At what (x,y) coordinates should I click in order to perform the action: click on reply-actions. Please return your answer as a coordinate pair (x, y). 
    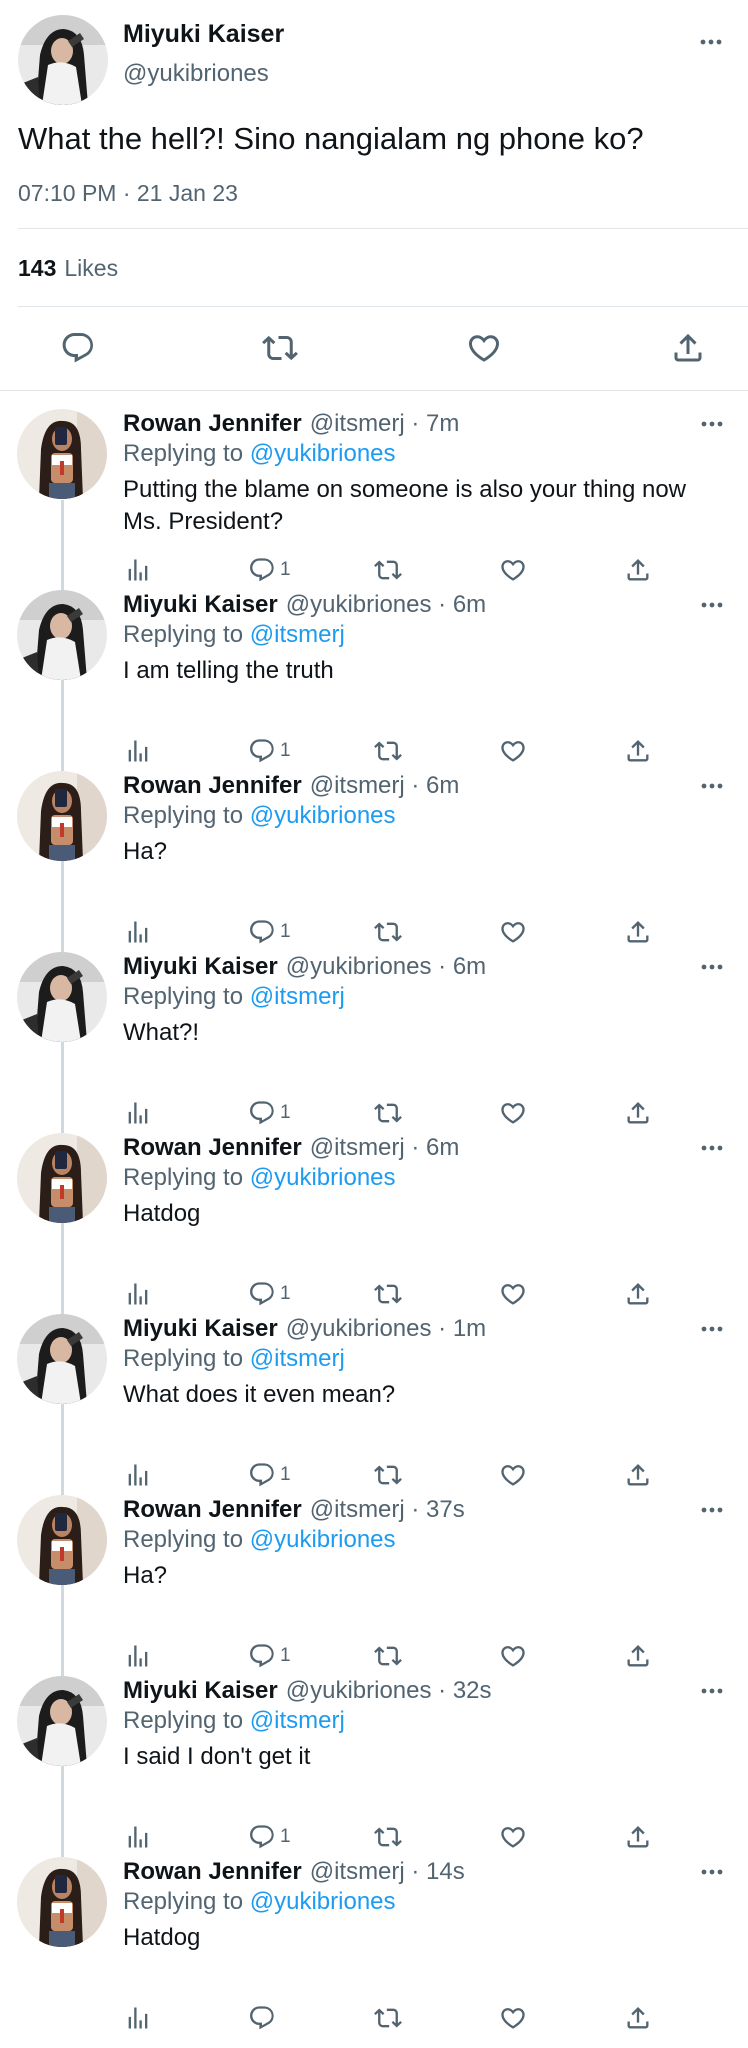
    Looking at the image, I should click on (374, 2018).